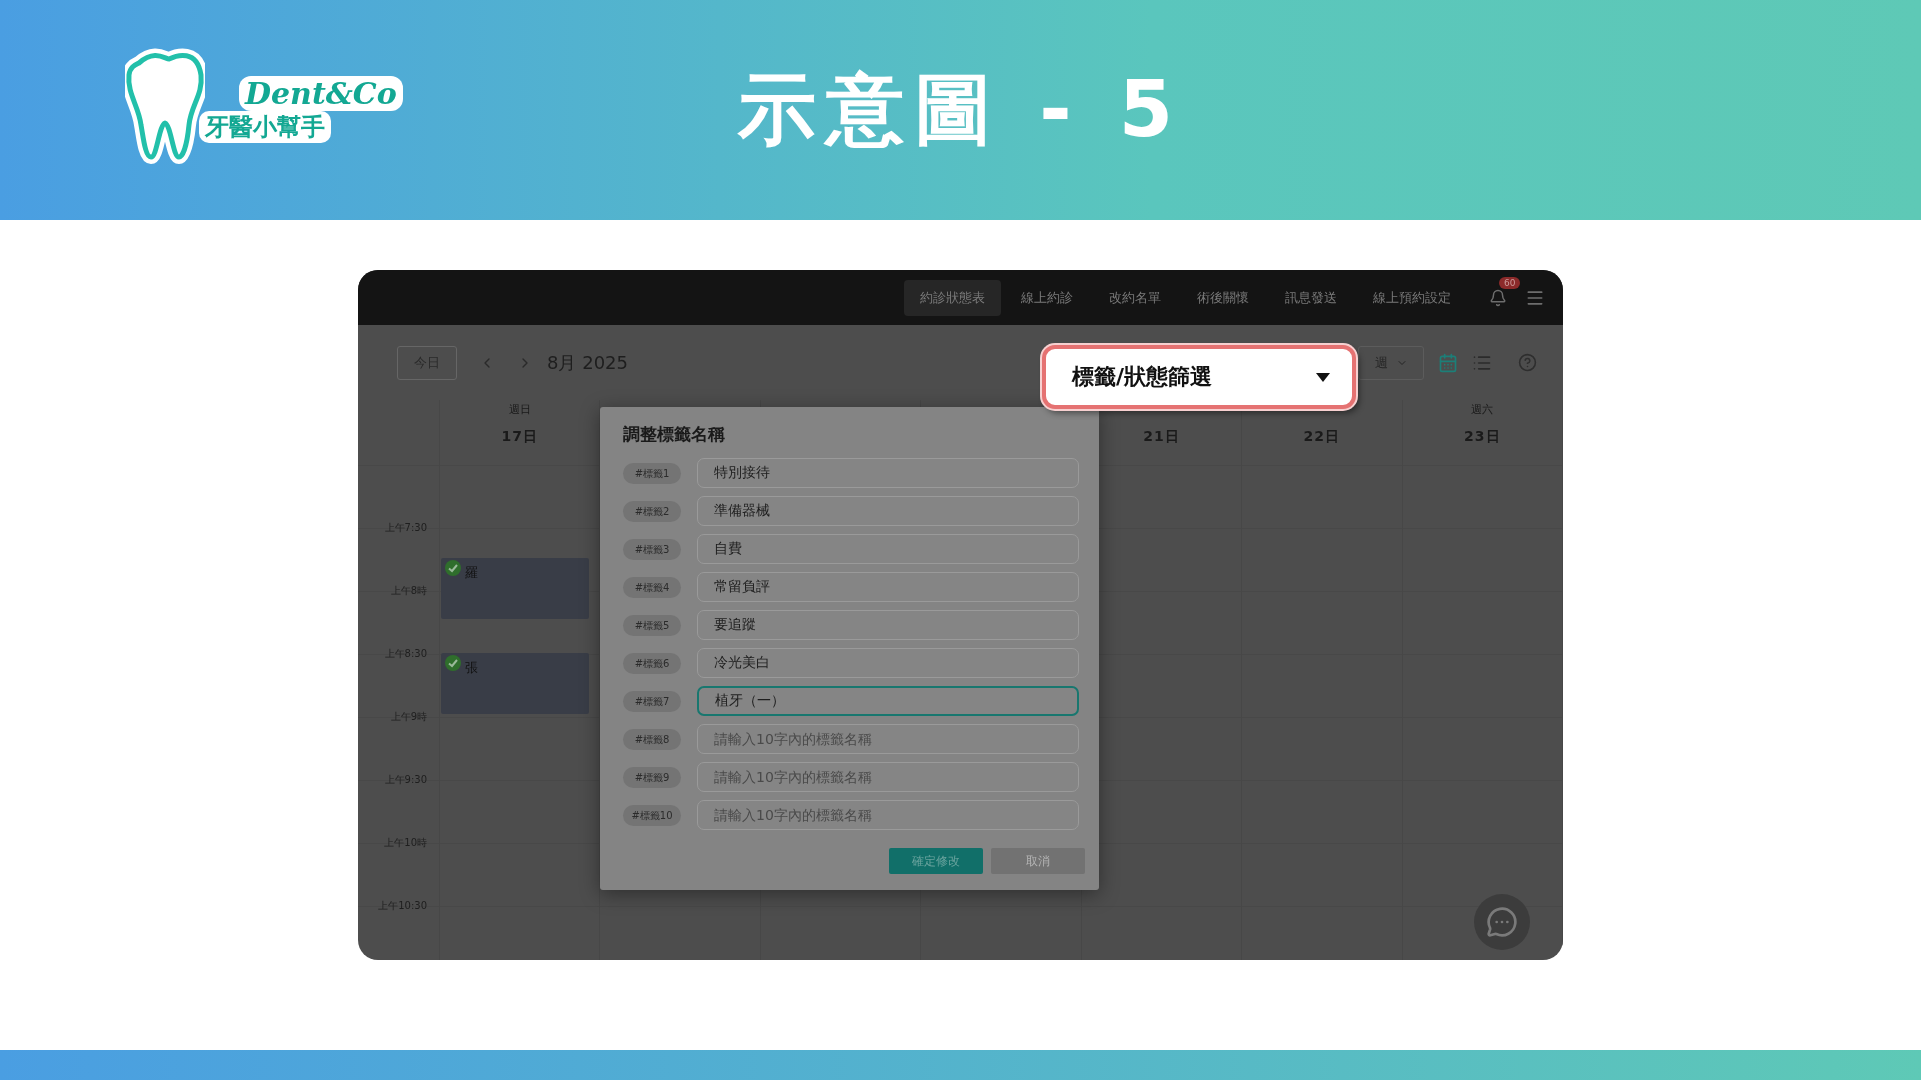 This screenshot has height=1080, width=1921. What do you see at coordinates (1527, 362) in the screenshot?
I see `help-icon` at bounding box center [1527, 362].